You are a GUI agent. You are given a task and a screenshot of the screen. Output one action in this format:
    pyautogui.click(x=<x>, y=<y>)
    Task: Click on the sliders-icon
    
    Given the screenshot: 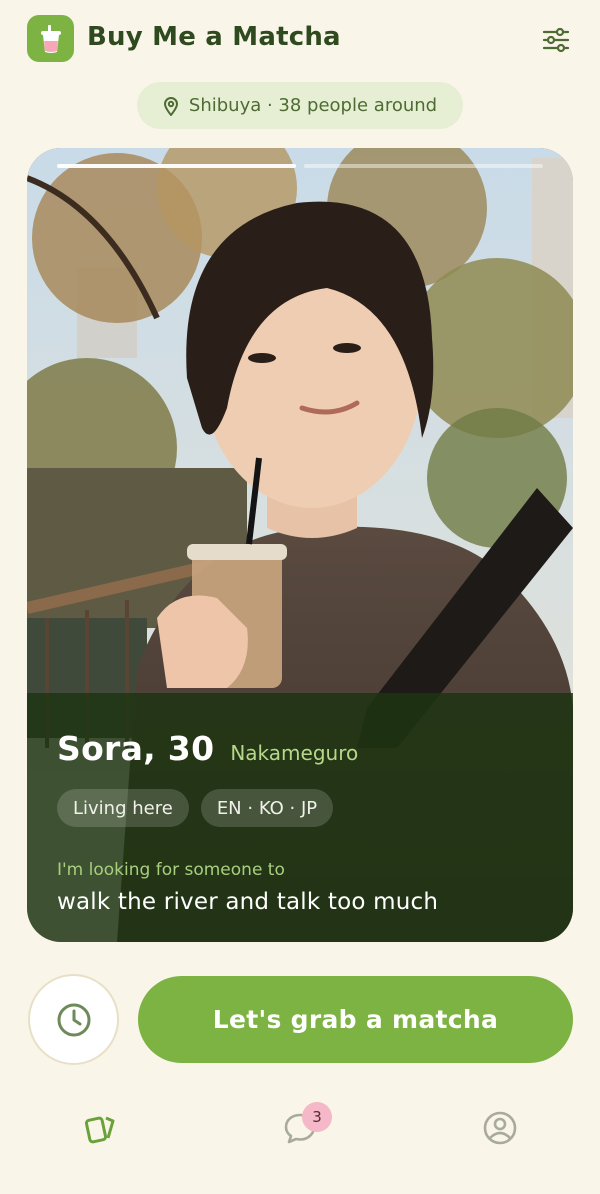 What is the action you would take?
    pyautogui.click(x=556, y=40)
    